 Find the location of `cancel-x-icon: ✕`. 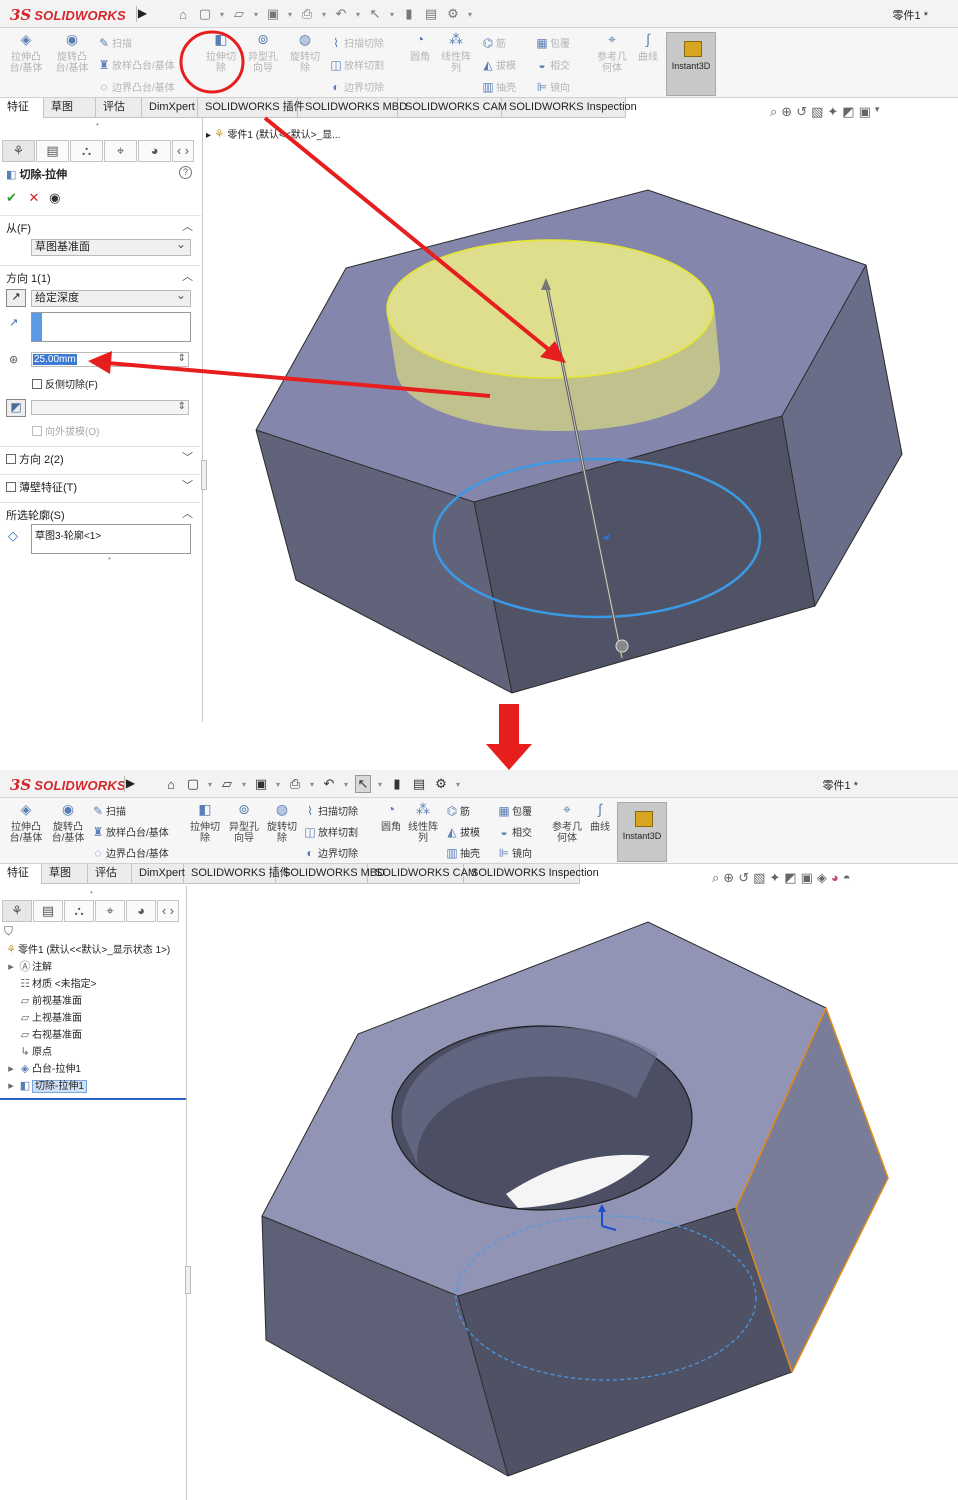

cancel-x-icon: ✕ is located at coordinates (34, 197).